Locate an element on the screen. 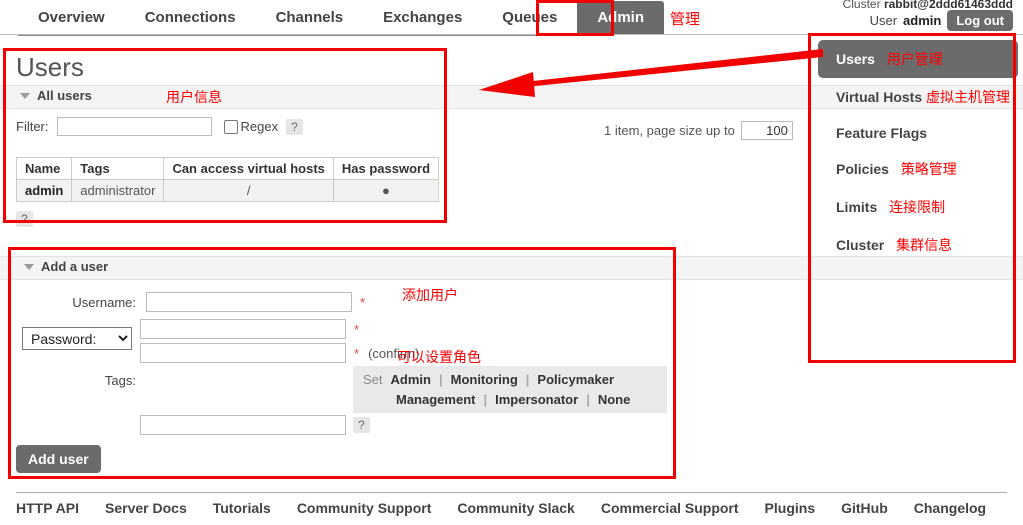  cell-user-vhosts: / is located at coordinates (248, 190).